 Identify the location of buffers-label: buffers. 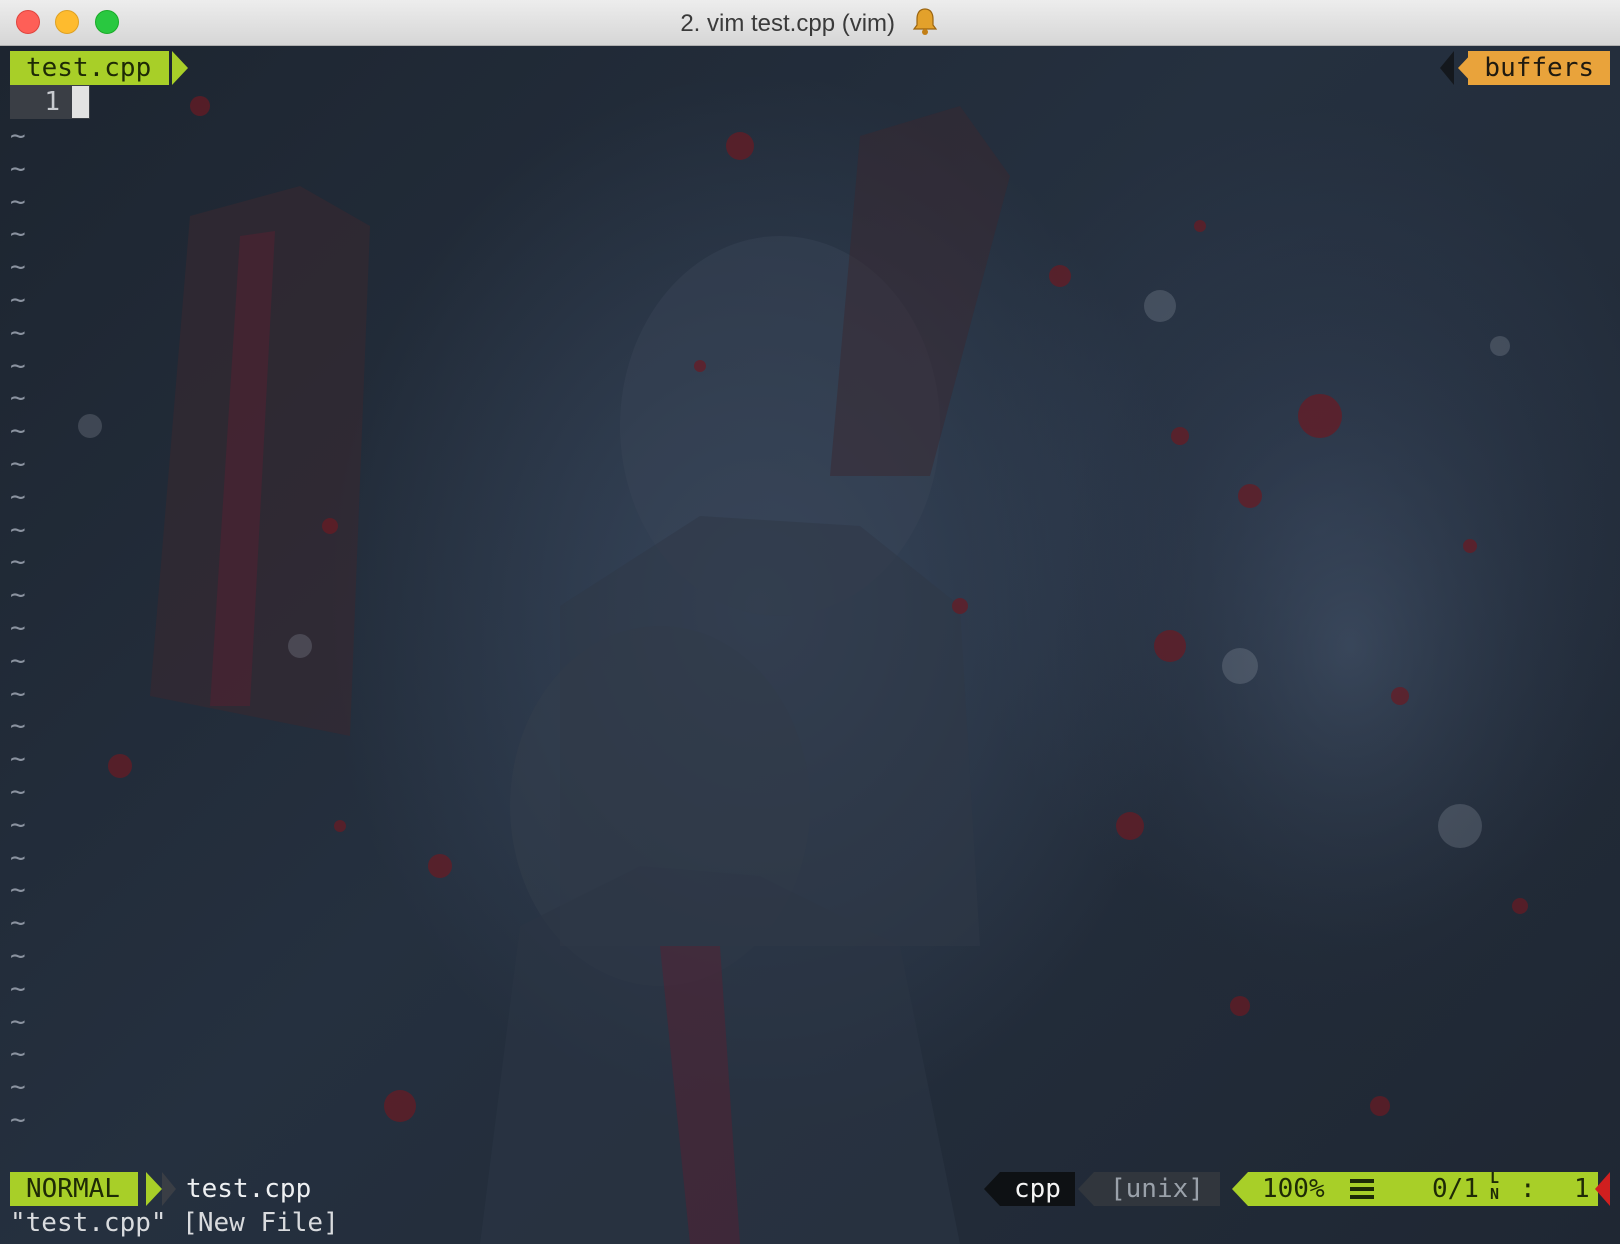
(1539, 68).